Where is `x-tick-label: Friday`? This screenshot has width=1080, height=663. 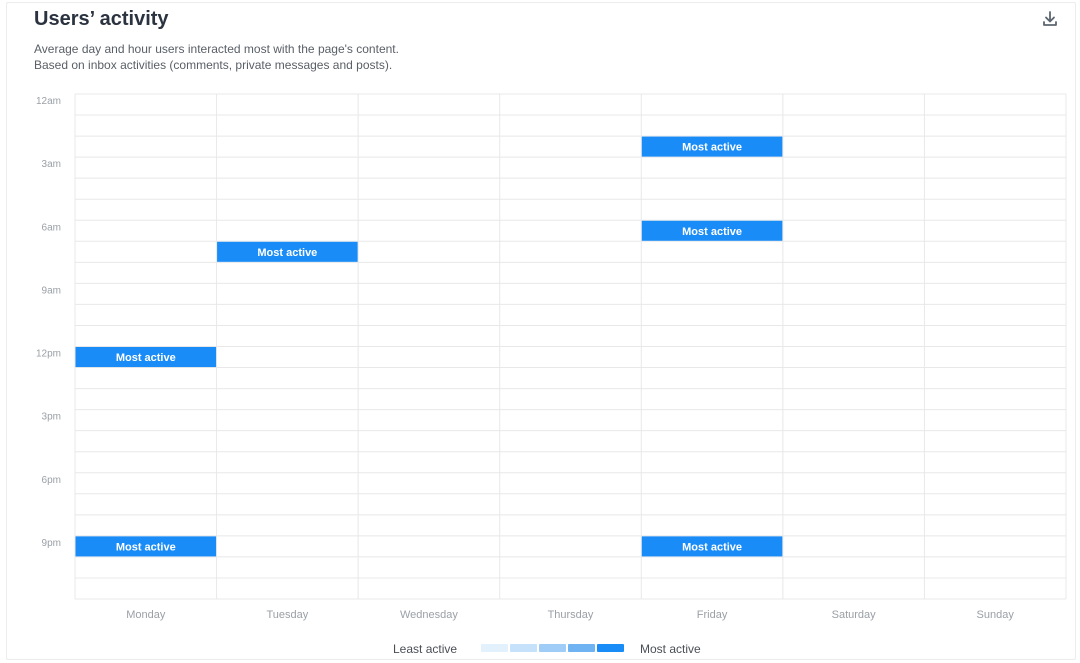 x-tick-label: Friday is located at coordinates (712, 615).